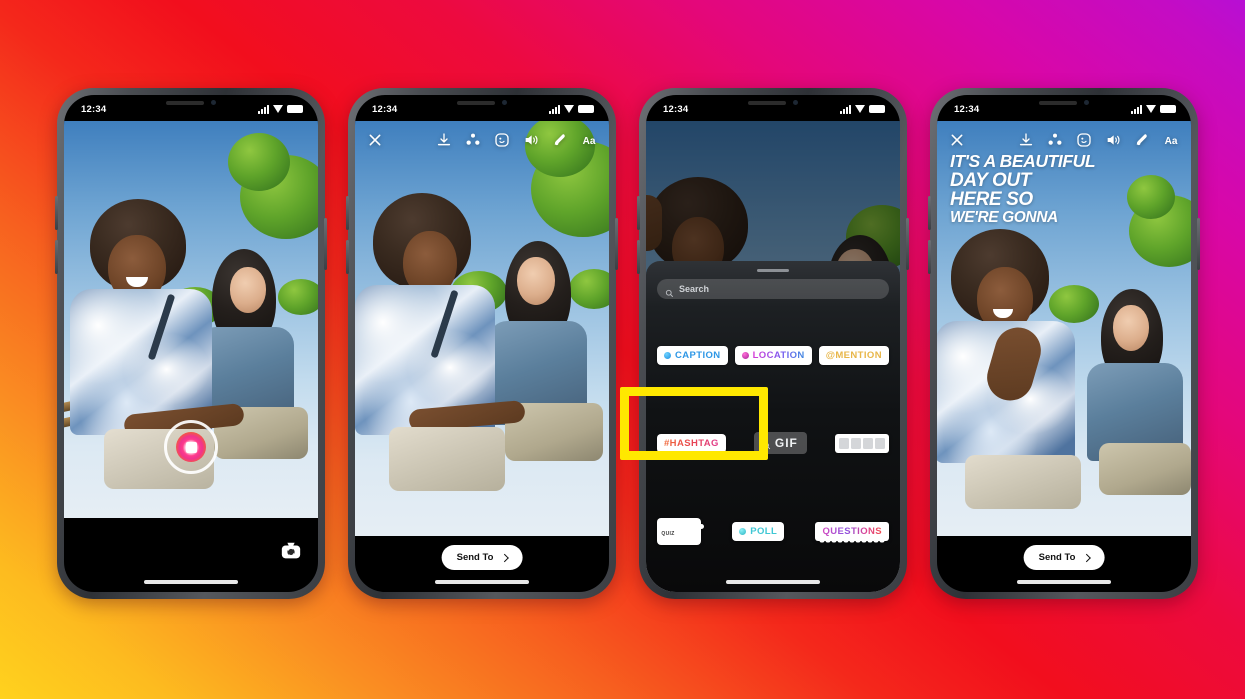 The image size is (1245, 699). I want to click on sticker-label: LOCATION, so click(778, 355).